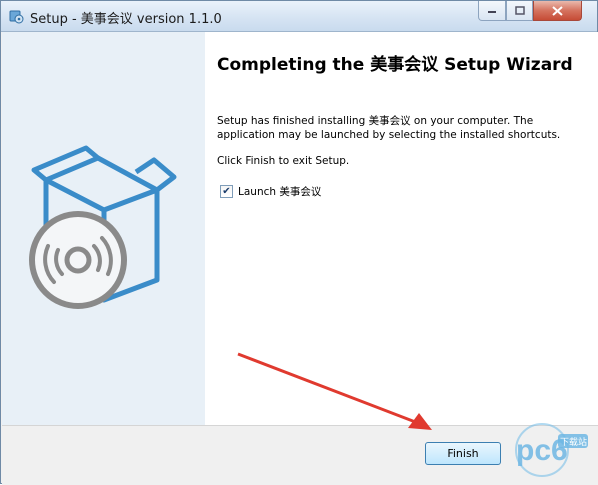  What do you see at coordinates (283, 161) in the screenshot?
I see `exit-instruction: Click Finish to exit Setup.` at bounding box center [283, 161].